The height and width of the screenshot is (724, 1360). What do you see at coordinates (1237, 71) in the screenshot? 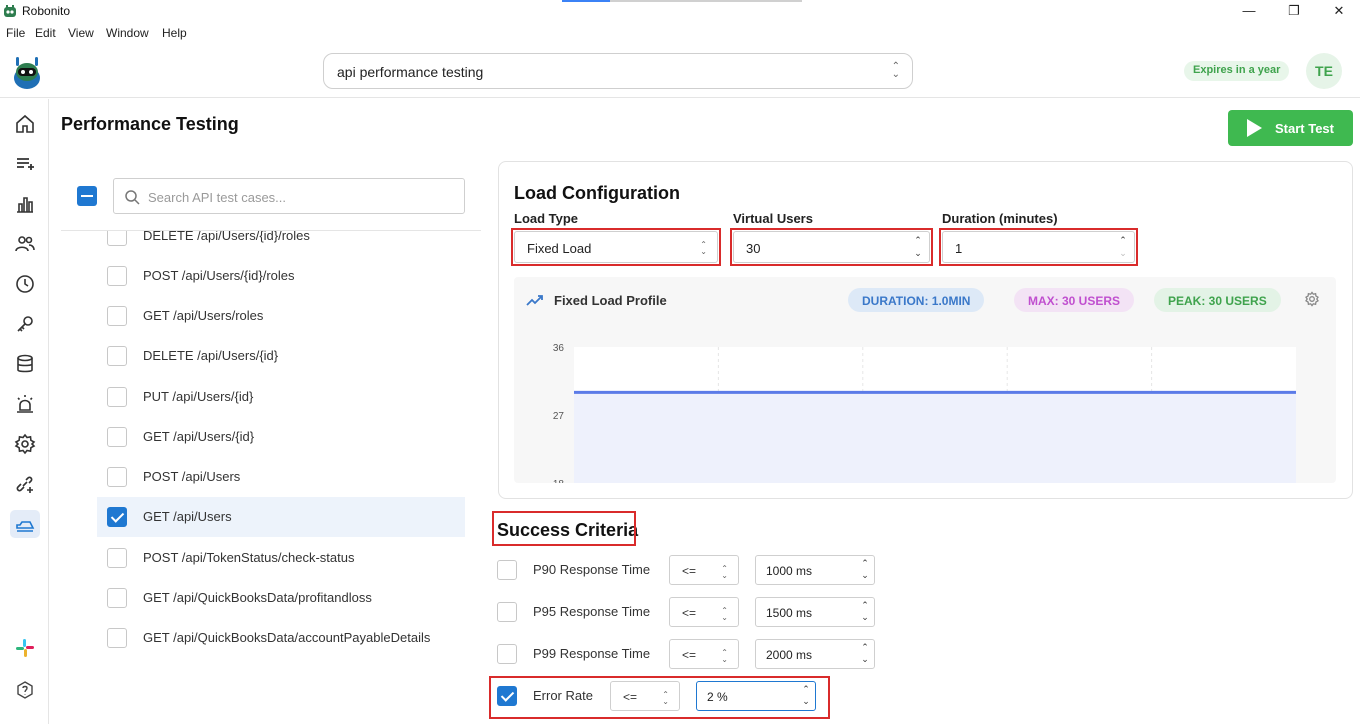
I see `expires-badge: Expires in a year` at bounding box center [1237, 71].